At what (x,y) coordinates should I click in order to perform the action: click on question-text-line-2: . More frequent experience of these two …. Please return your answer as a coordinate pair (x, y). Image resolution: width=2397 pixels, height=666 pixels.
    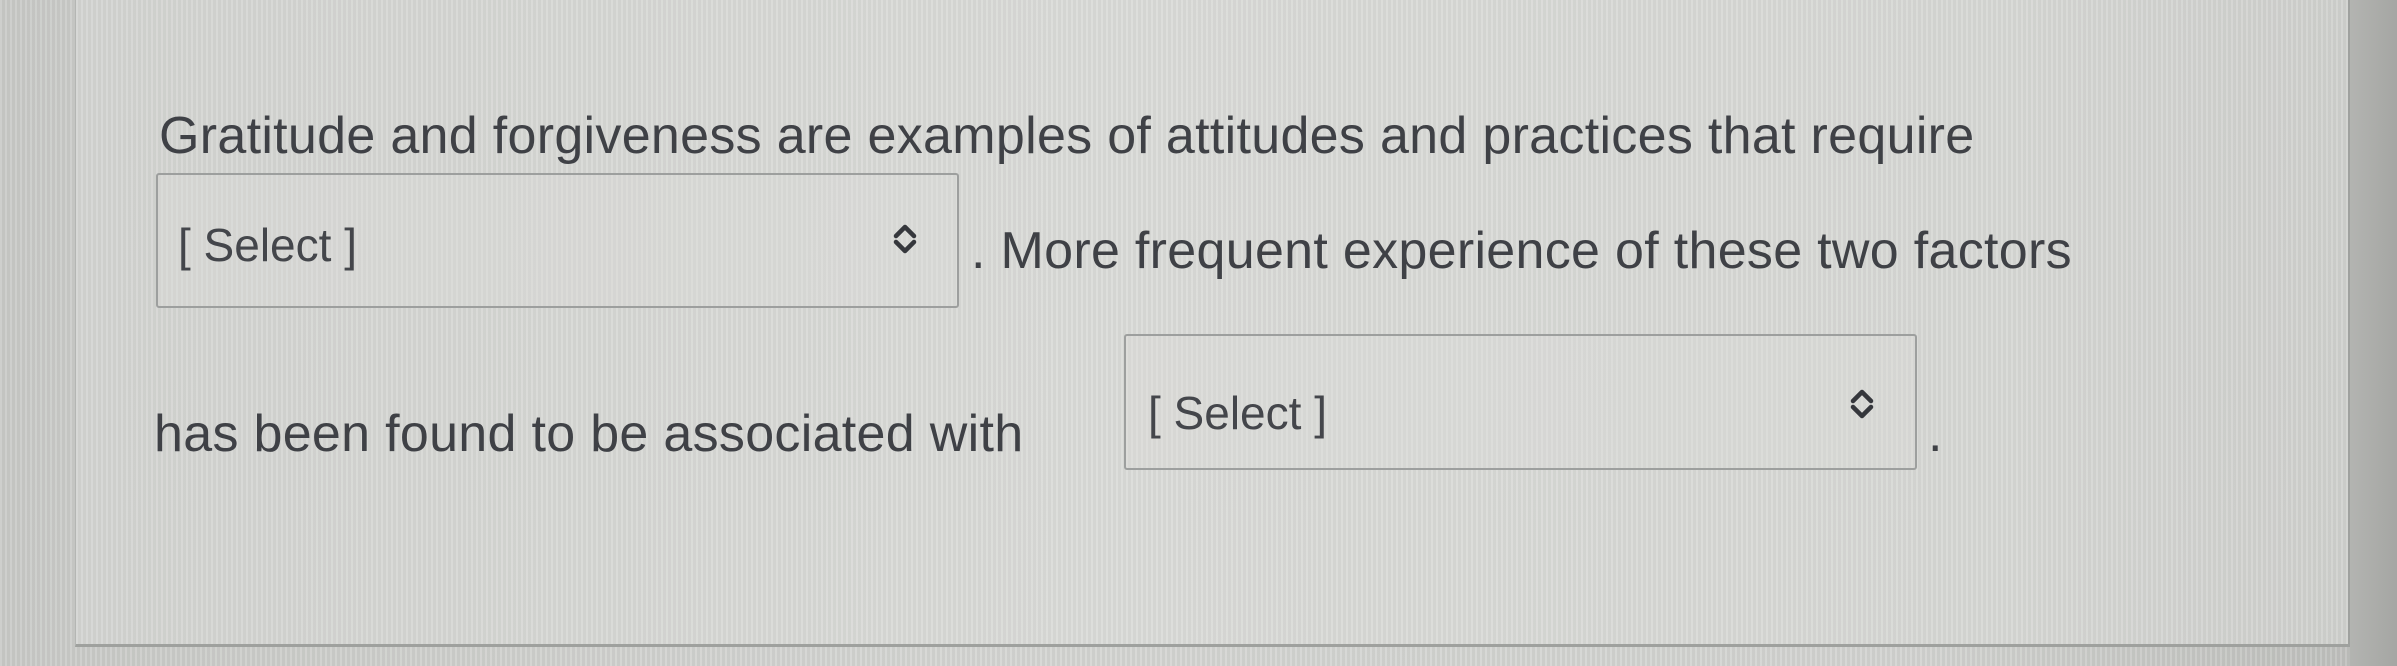
    Looking at the image, I should click on (1521, 251).